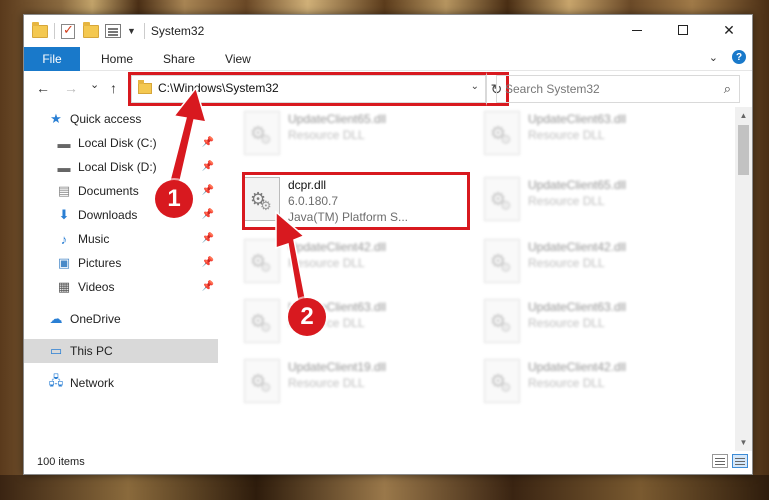 The width and height of the screenshot is (769, 500). What do you see at coordinates (237, 194) in the screenshot?
I see `tutorial-arrows` at bounding box center [237, 194].